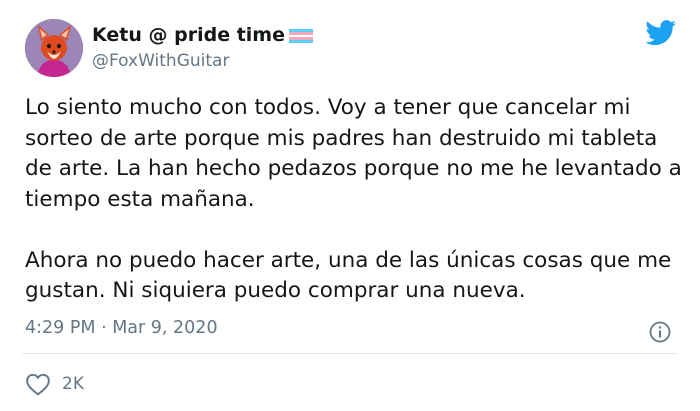 Image resolution: width=700 pixels, height=411 pixels. What do you see at coordinates (350, 353) in the screenshot?
I see `divider` at bounding box center [350, 353].